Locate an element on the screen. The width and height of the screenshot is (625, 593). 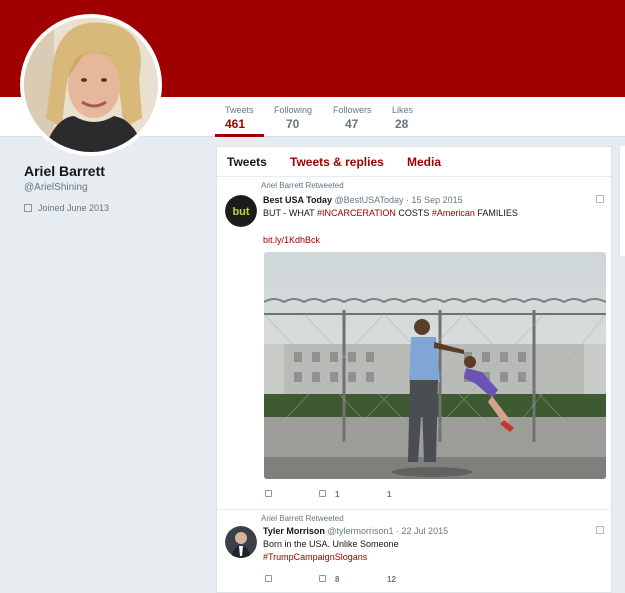
profile-joined: Joined June 2013 is located at coordinates (66, 208).